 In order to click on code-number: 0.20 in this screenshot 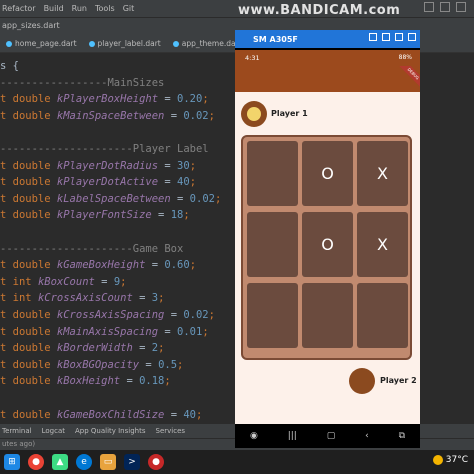, I will do `click(190, 99)`.